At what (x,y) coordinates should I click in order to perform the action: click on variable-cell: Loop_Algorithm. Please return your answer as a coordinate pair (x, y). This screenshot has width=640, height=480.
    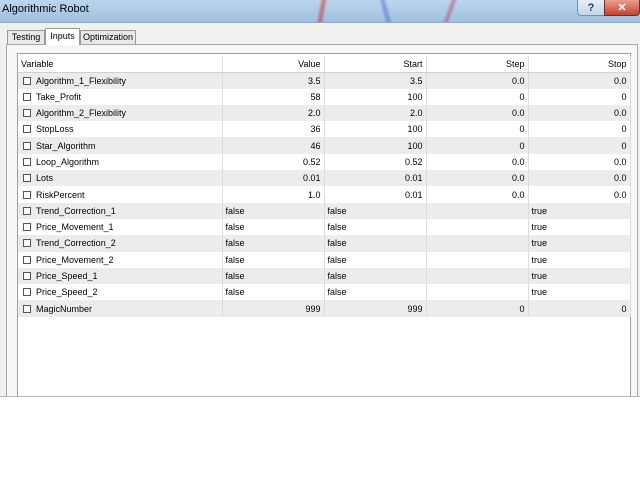
    Looking at the image, I should click on (120, 162).